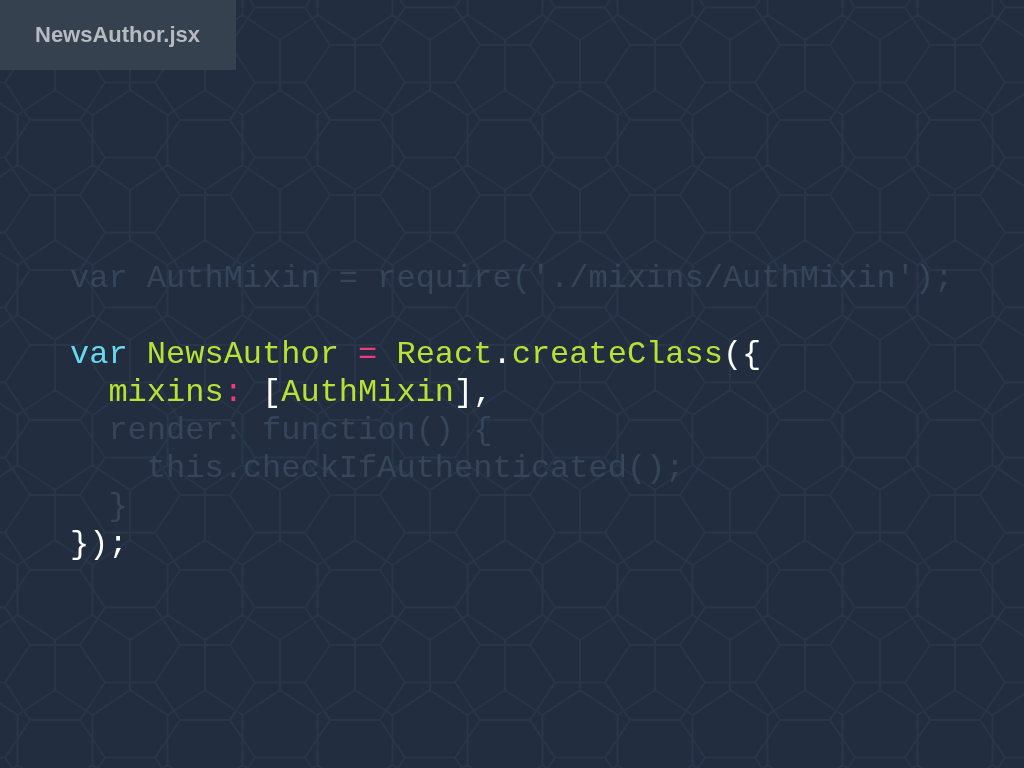 The image size is (1024, 768). Describe the element at coordinates (99, 545) in the screenshot. I see `code-line: });` at that location.